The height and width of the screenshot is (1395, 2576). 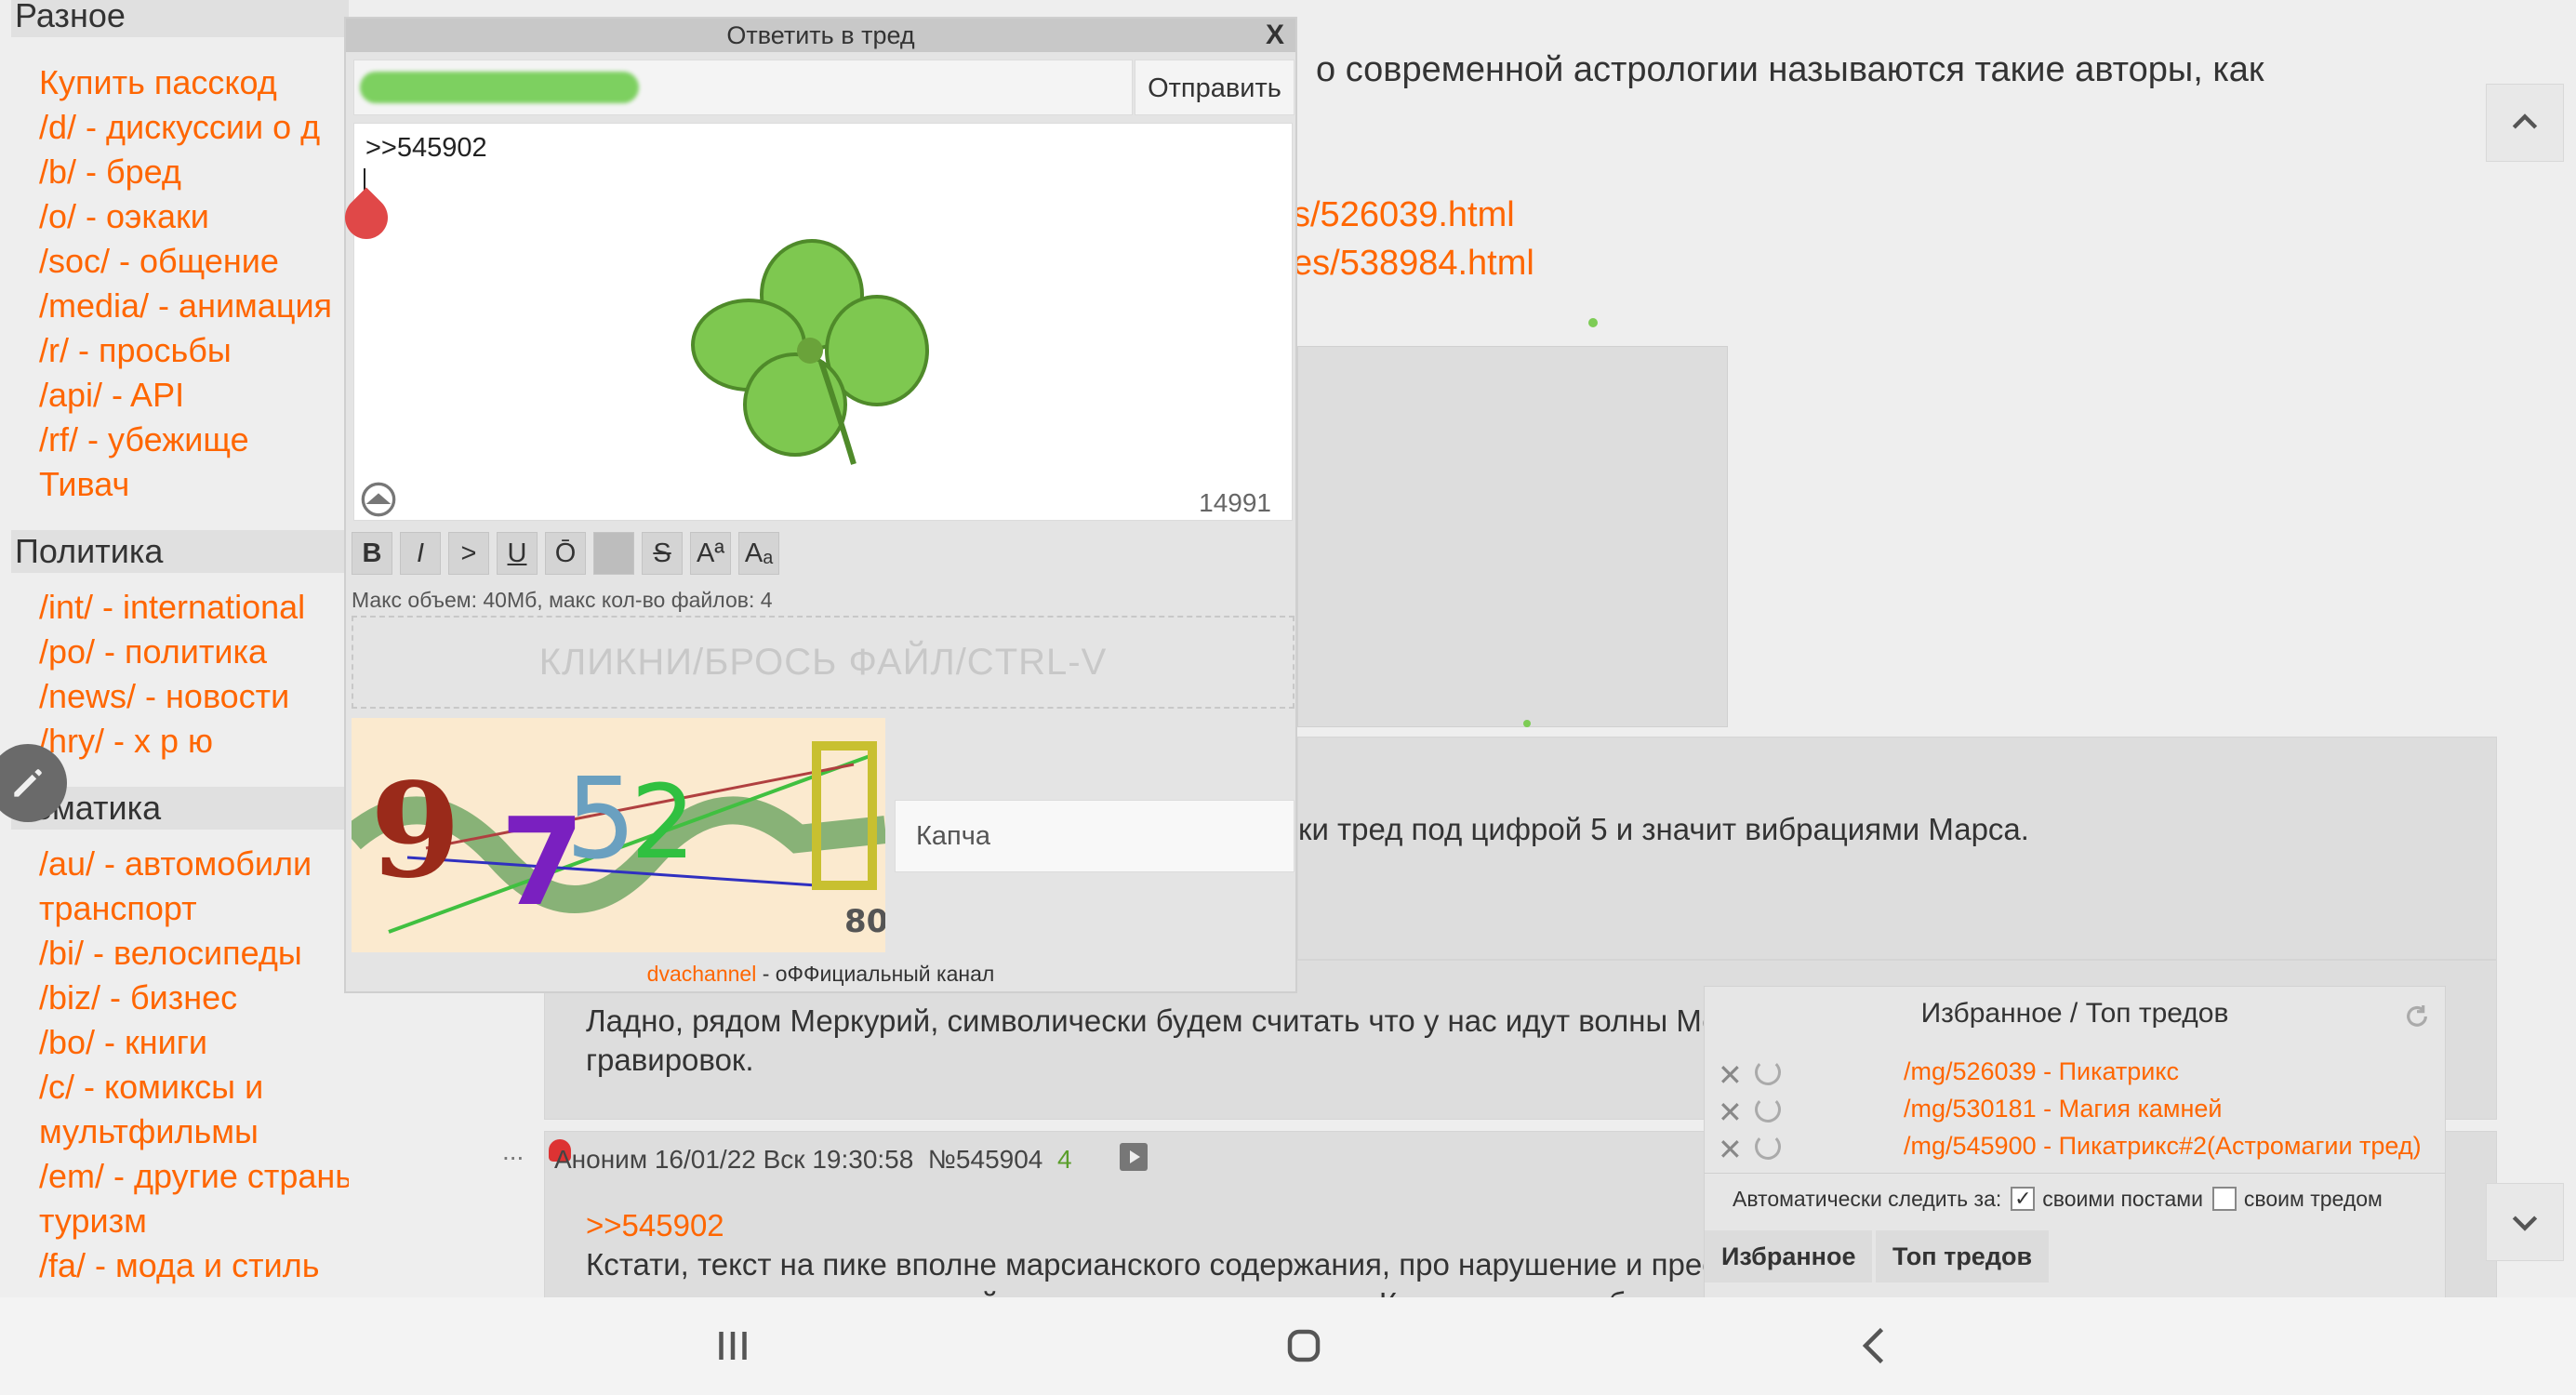 I want to click on favorite-item: ✕ /mg/530181 - Магия камней, so click(x=2074, y=1111).